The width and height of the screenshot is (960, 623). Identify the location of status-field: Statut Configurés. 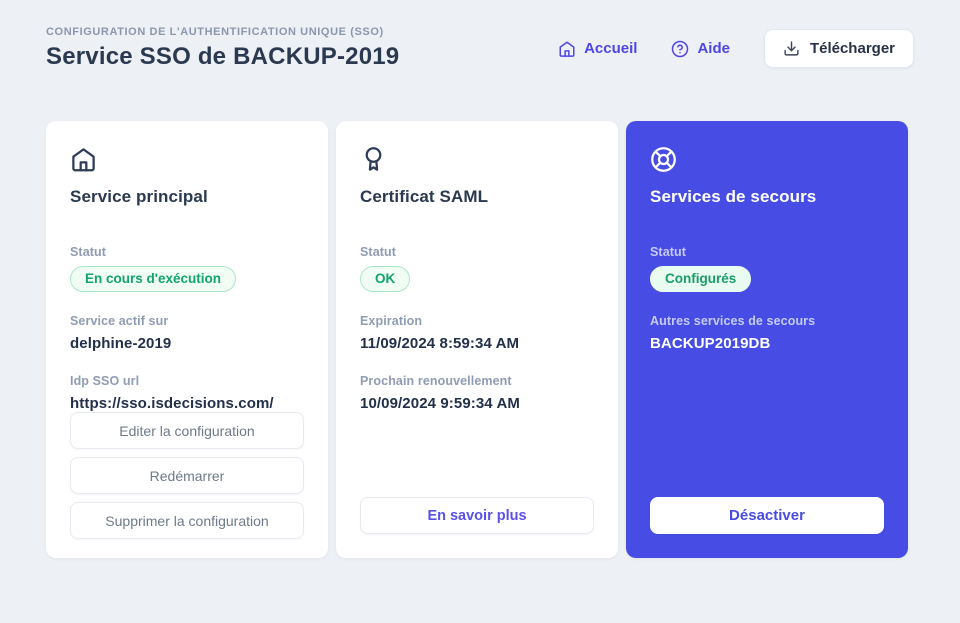
(767, 268).